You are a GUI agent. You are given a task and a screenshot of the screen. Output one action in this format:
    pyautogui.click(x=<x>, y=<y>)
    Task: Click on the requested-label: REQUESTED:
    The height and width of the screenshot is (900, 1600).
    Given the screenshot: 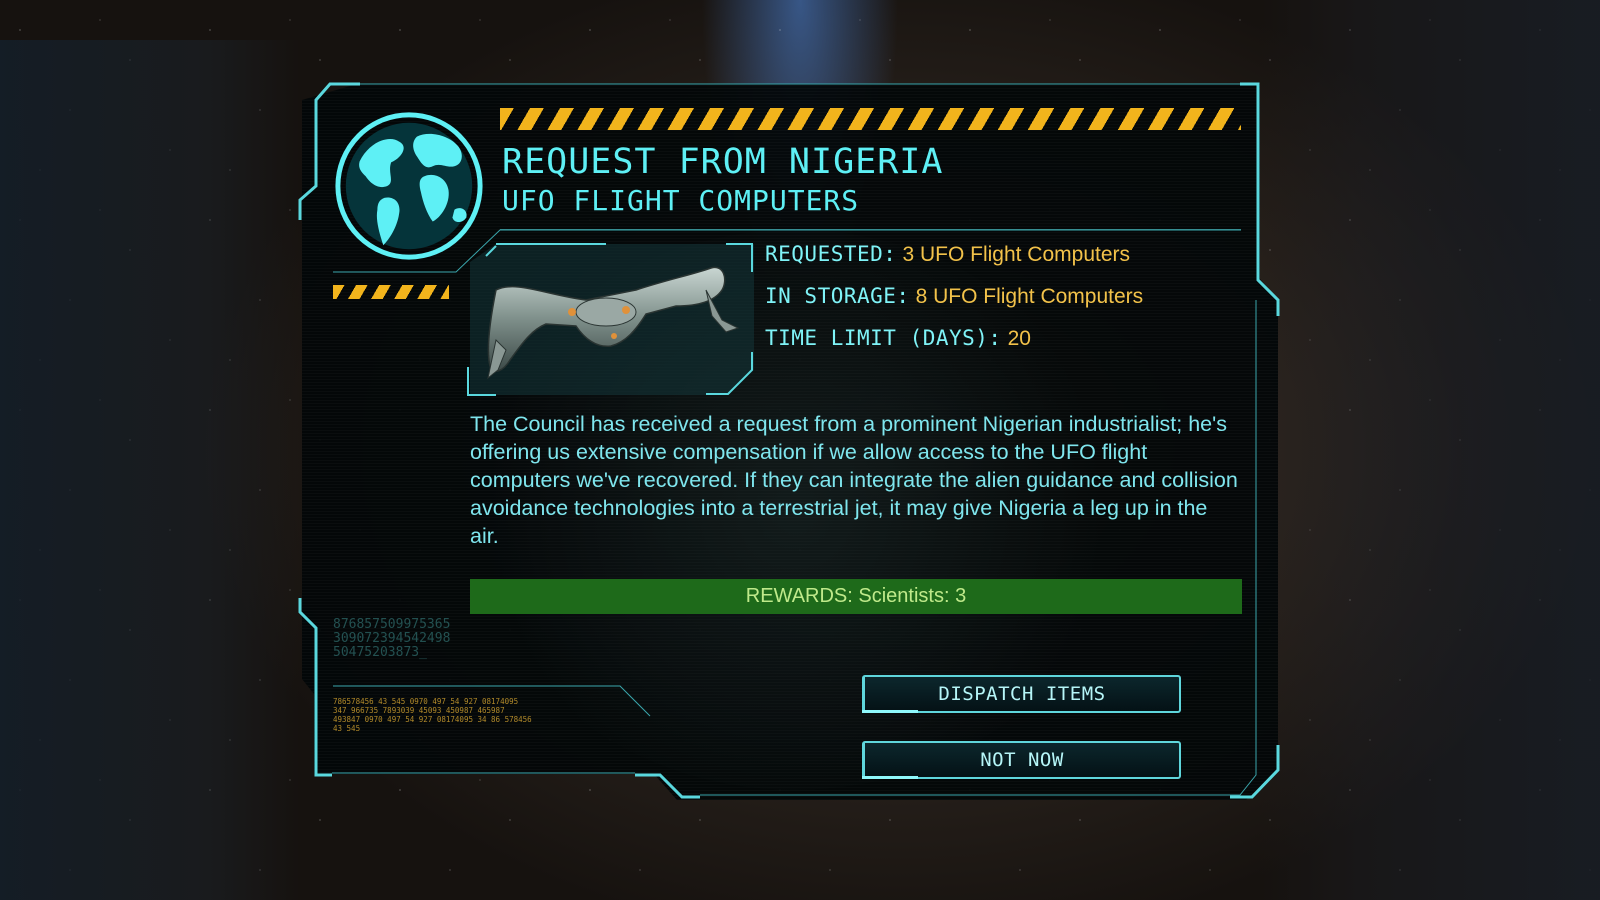 What is the action you would take?
    pyautogui.click(x=831, y=254)
    